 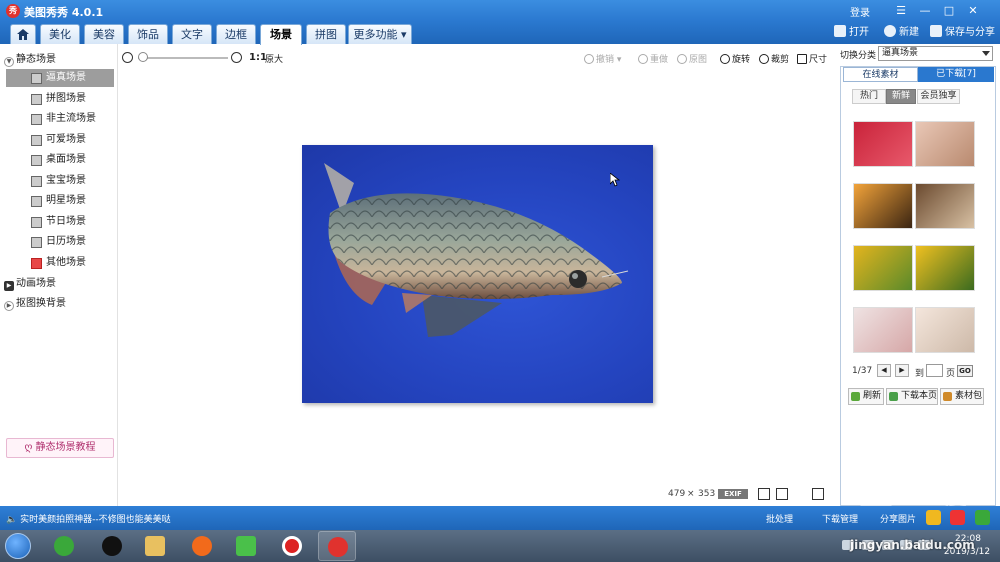 I want to click on status-message: 🔈 实时美颜拍照神器--不修图也能美美哒, so click(x=88, y=518).